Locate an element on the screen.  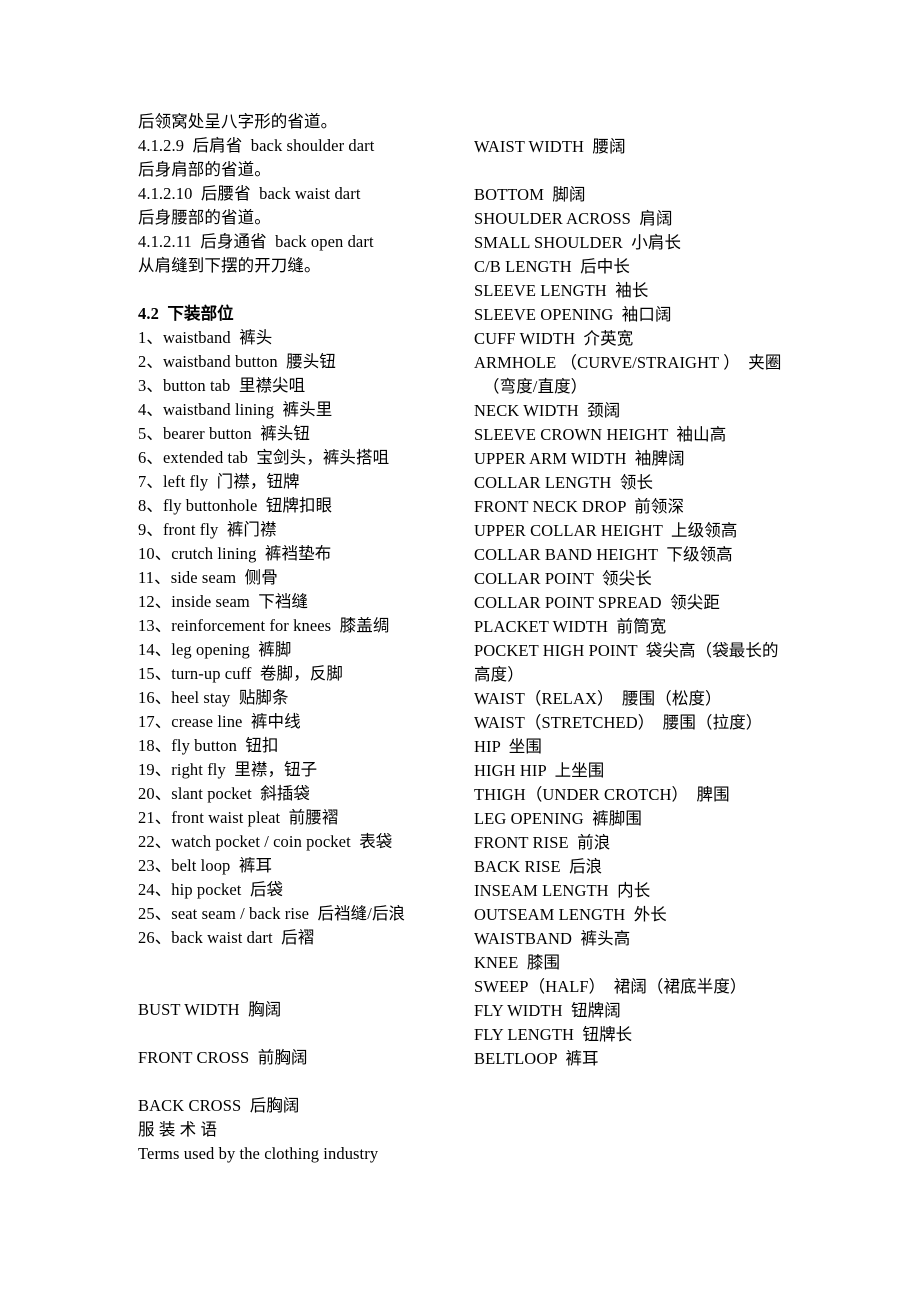
text-line: OUTSEAM LENGTH 外长 is located at coordinates (570, 914).